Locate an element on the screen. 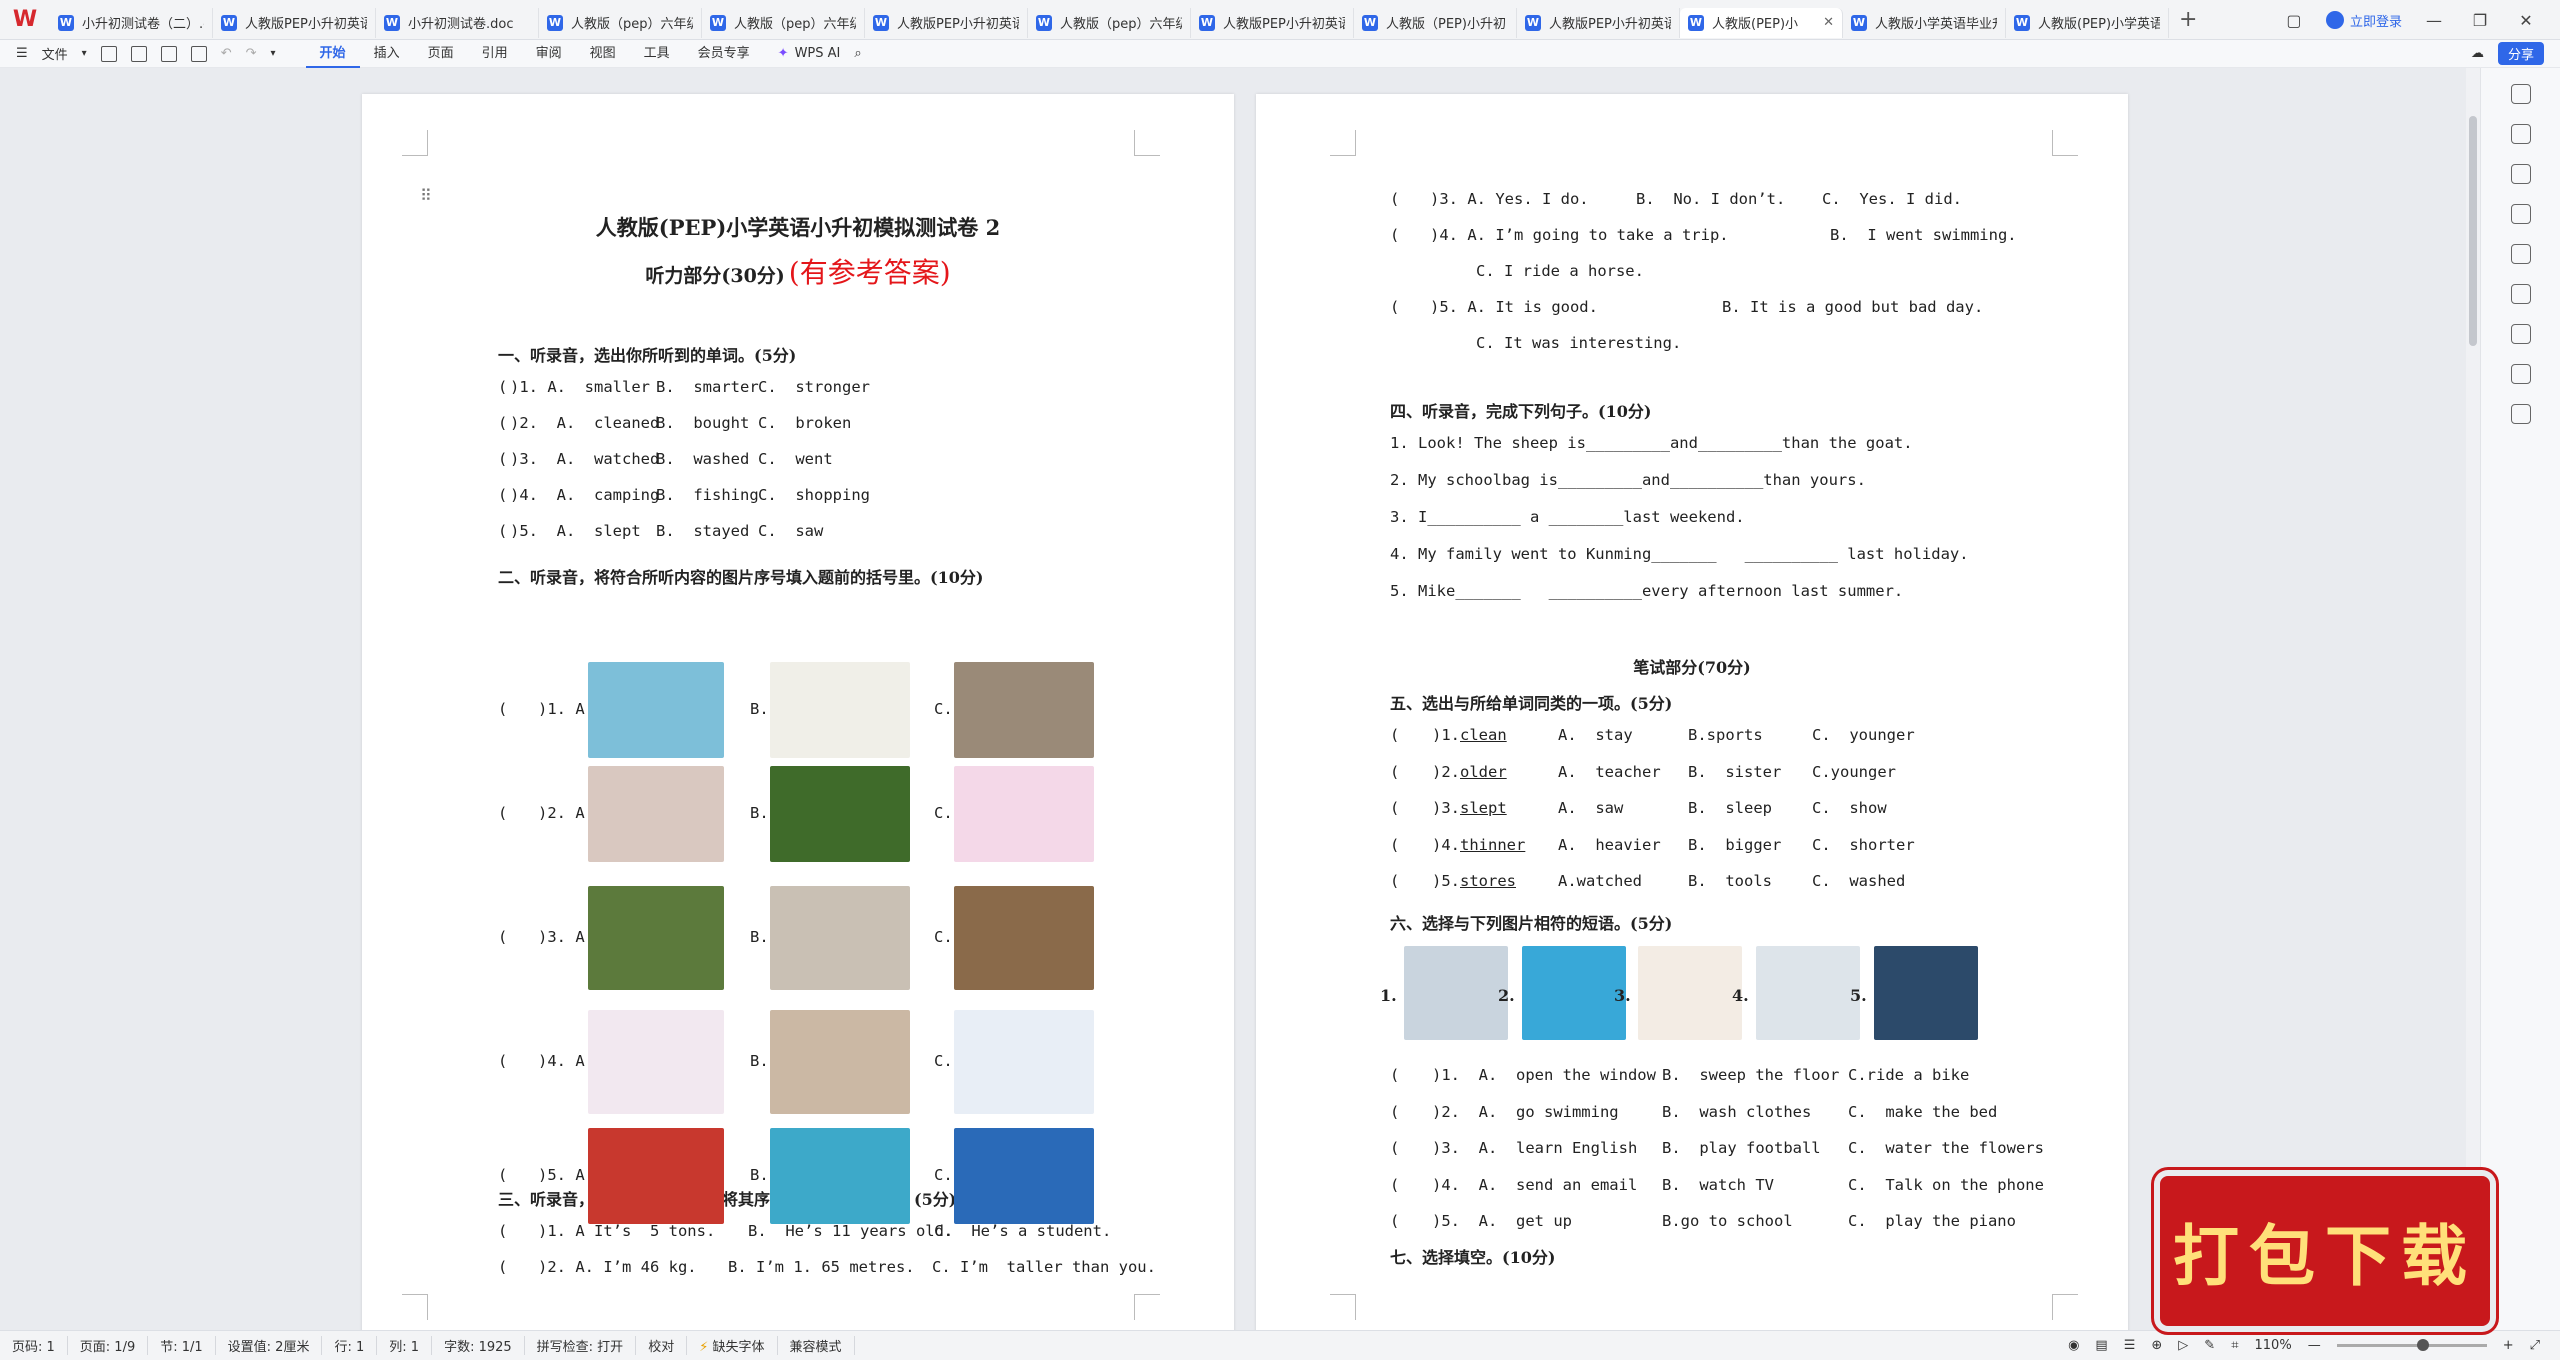 The height and width of the screenshot is (1360, 2560). outline-view-icon: ☰ is located at coordinates (2130, 1345).